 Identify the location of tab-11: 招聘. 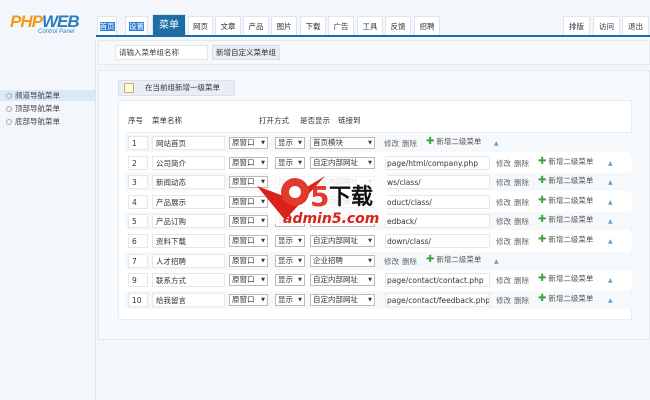
(427, 25).